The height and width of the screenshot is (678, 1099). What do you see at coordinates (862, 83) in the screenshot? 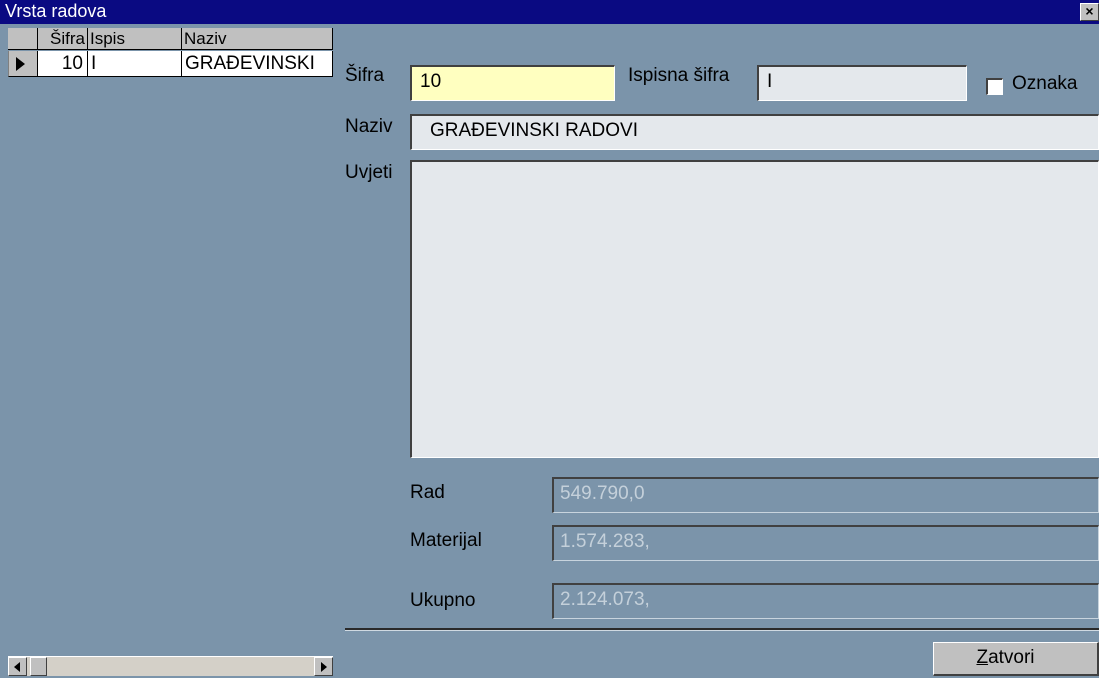
I see `ispisna-sifra-input: I` at bounding box center [862, 83].